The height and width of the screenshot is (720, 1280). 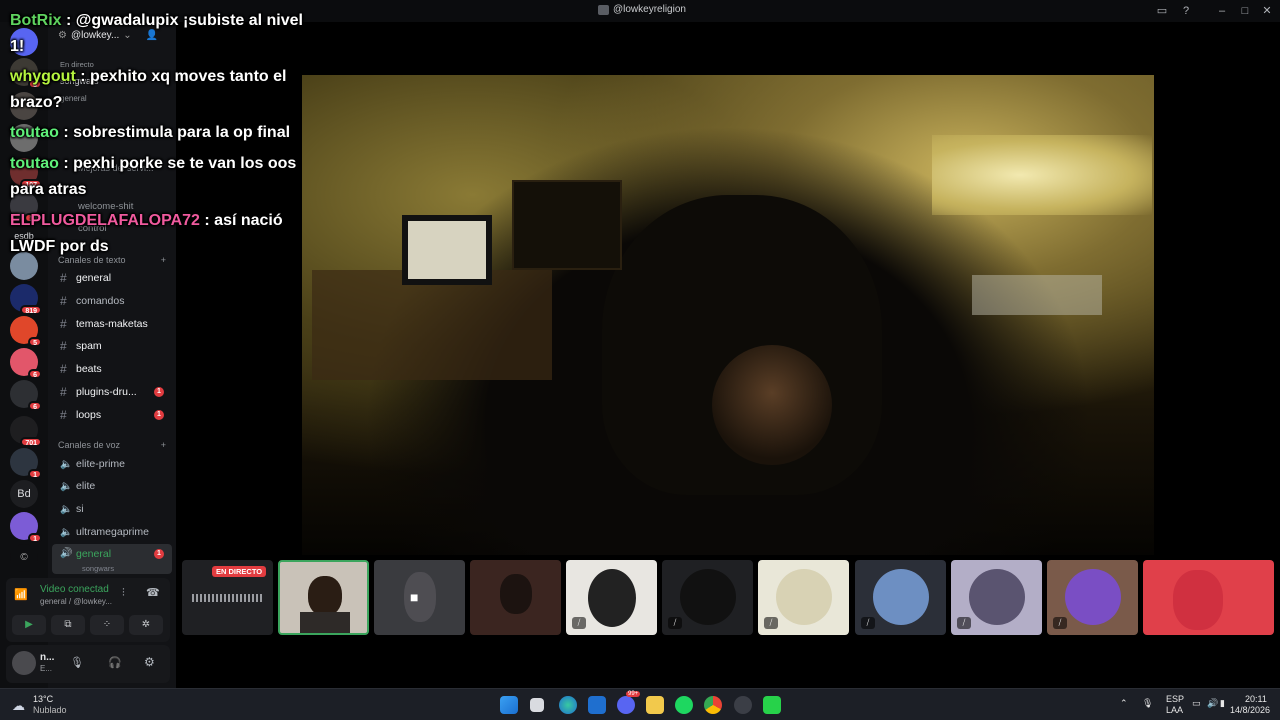 I want to click on server-icon-13: 1, so click(x=26, y=527).